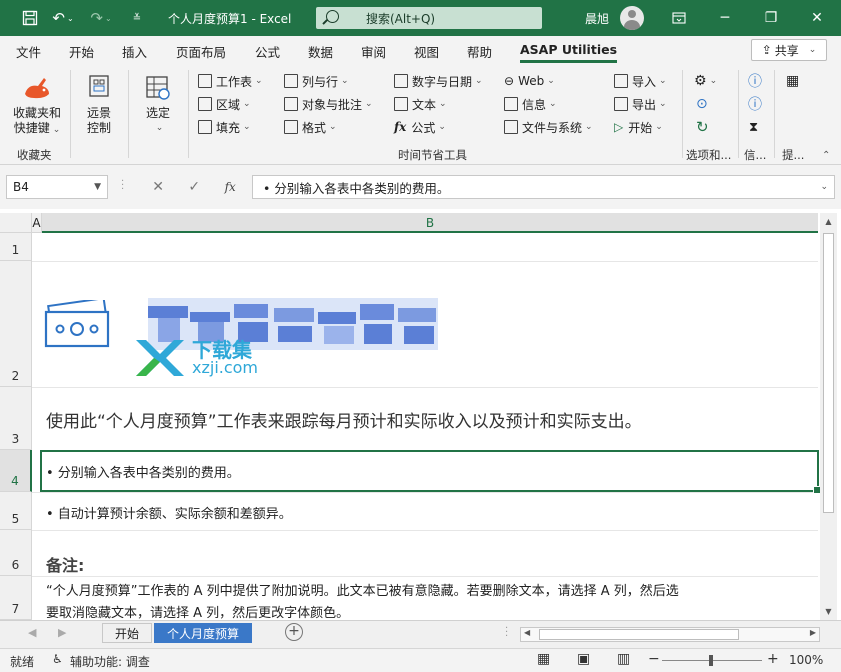  Describe the element at coordinates (81, 51) in the screenshot. I see `tab-home: 开始` at that location.